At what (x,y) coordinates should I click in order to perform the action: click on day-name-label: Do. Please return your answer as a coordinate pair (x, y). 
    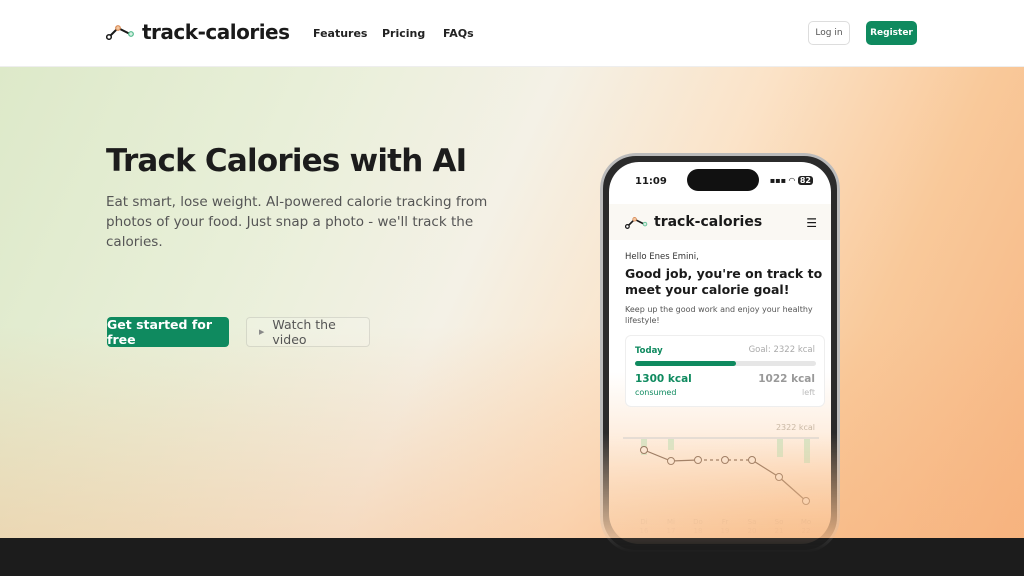
    Looking at the image, I should click on (698, 522).